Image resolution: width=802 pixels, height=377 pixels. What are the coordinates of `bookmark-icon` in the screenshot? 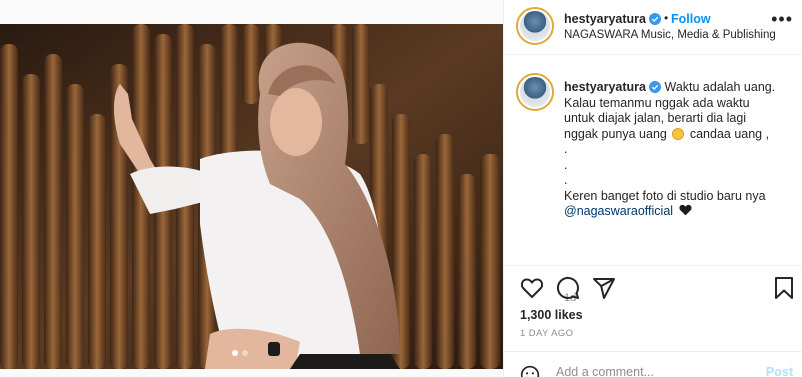 It's located at (784, 288).